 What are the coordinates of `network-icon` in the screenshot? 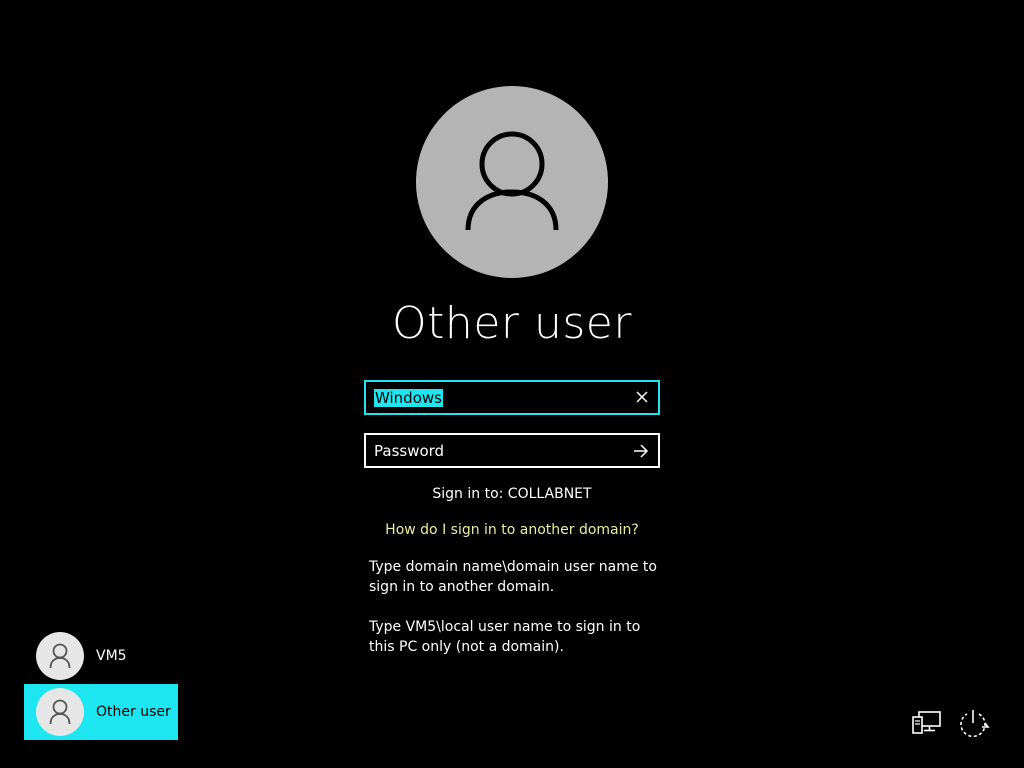 It's located at (927, 723).